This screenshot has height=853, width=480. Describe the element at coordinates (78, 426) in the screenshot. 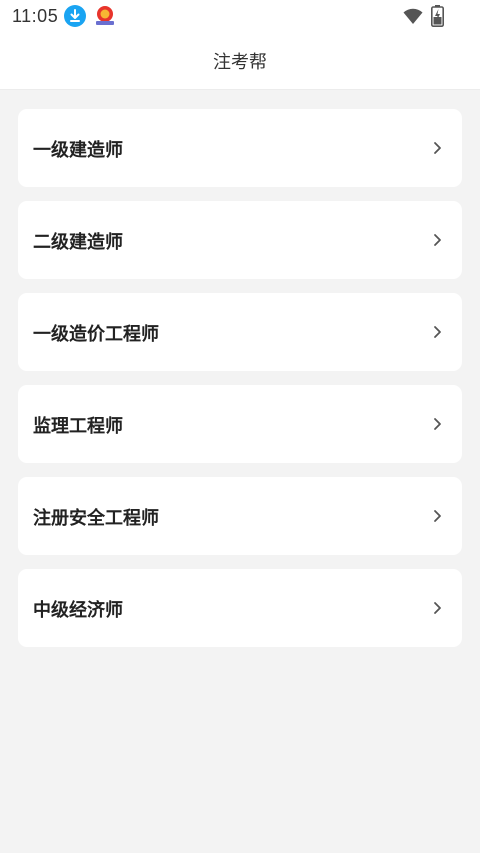

I see `exam-item-label: 监理工程师` at that location.